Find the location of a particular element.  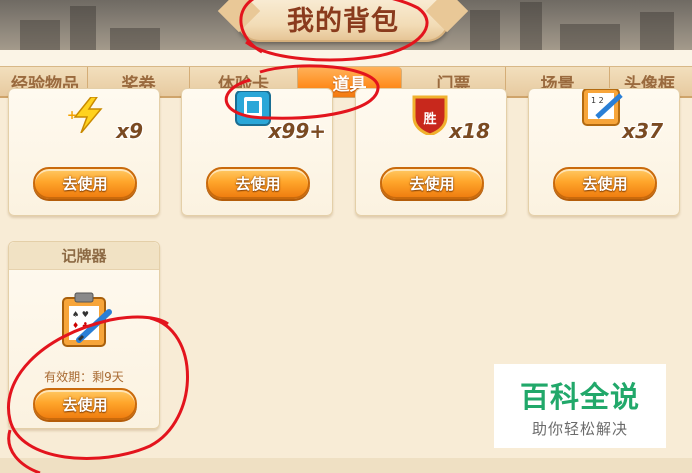

item-name: 记牌器 is located at coordinates (84, 256).